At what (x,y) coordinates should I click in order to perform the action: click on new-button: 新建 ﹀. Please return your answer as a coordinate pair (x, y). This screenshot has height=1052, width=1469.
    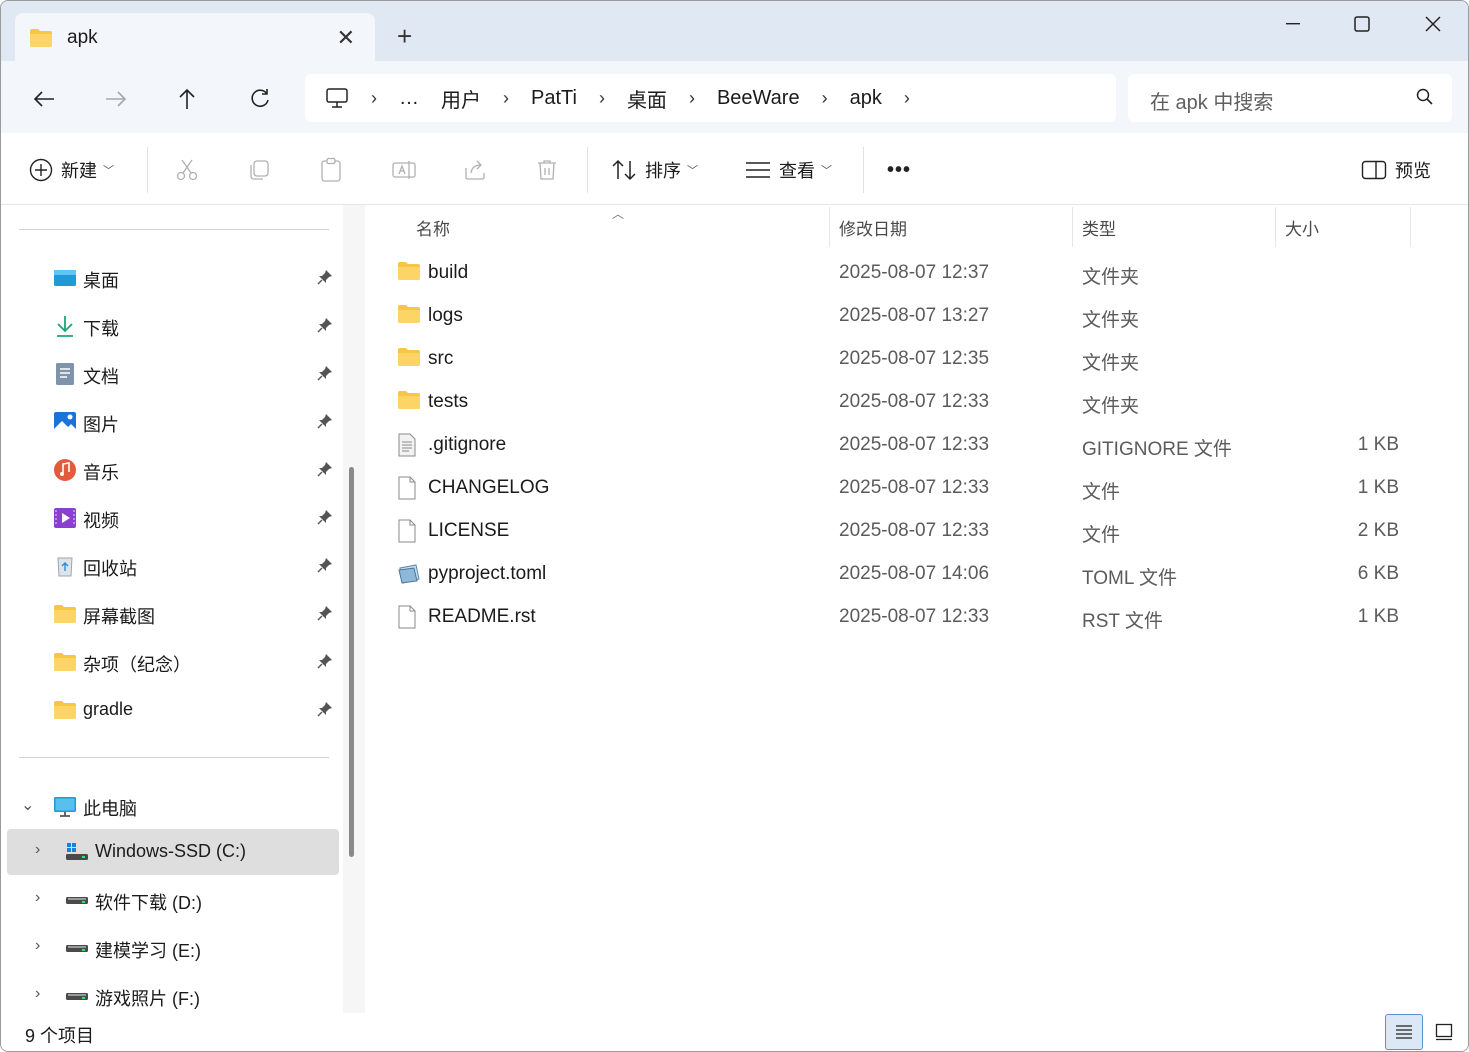
    Looking at the image, I should click on (71, 170).